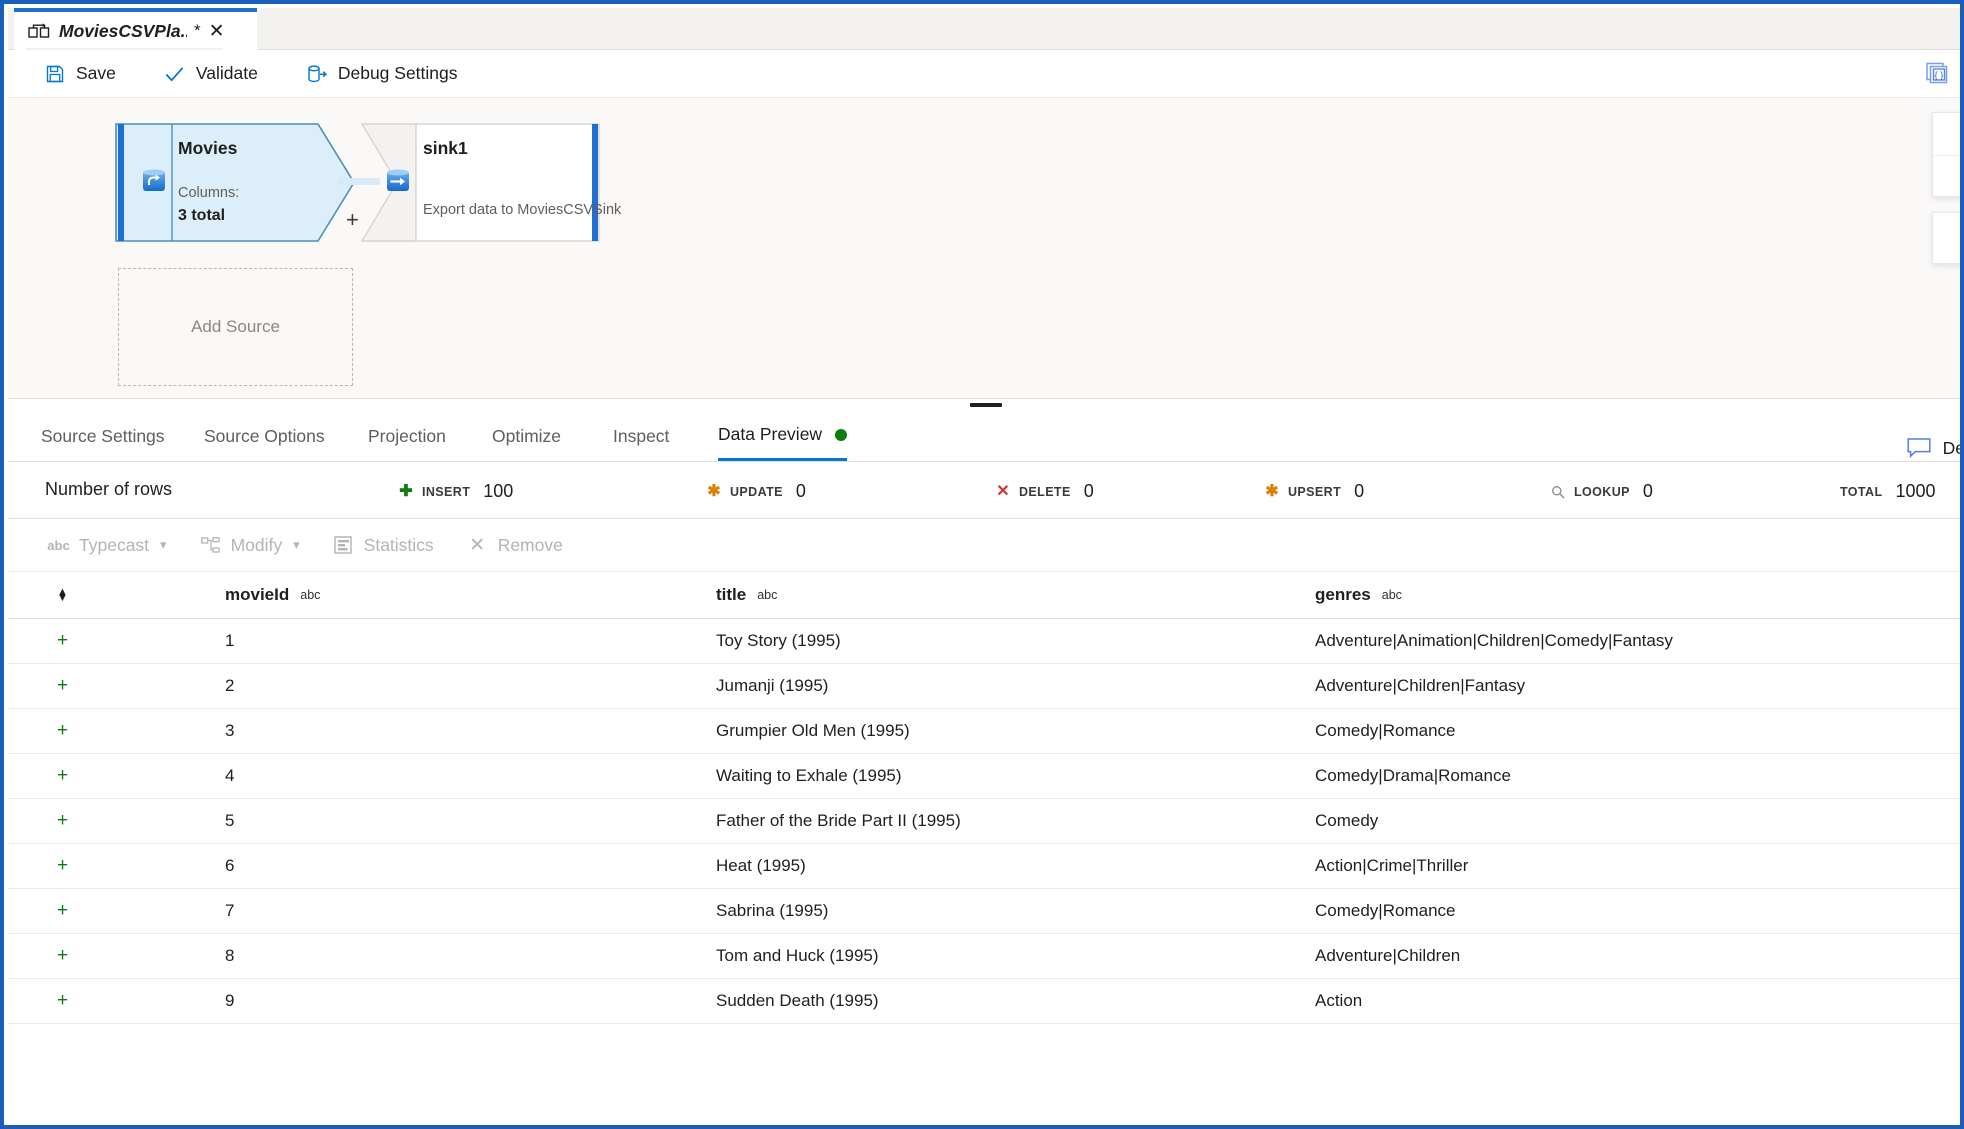 This screenshot has height=1129, width=1964. I want to click on tab-source-settings: Source Settings, so click(103, 436).